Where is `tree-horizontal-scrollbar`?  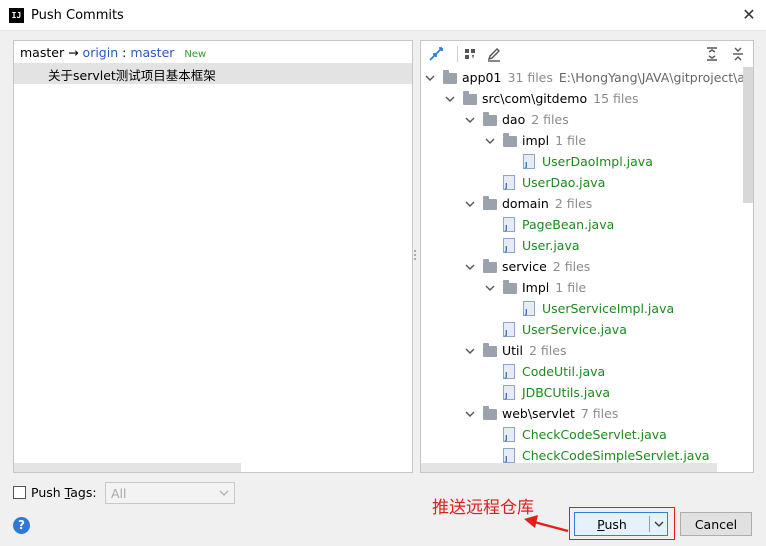 tree-horizontal-scrollbar is located at coordinates (569, 467).